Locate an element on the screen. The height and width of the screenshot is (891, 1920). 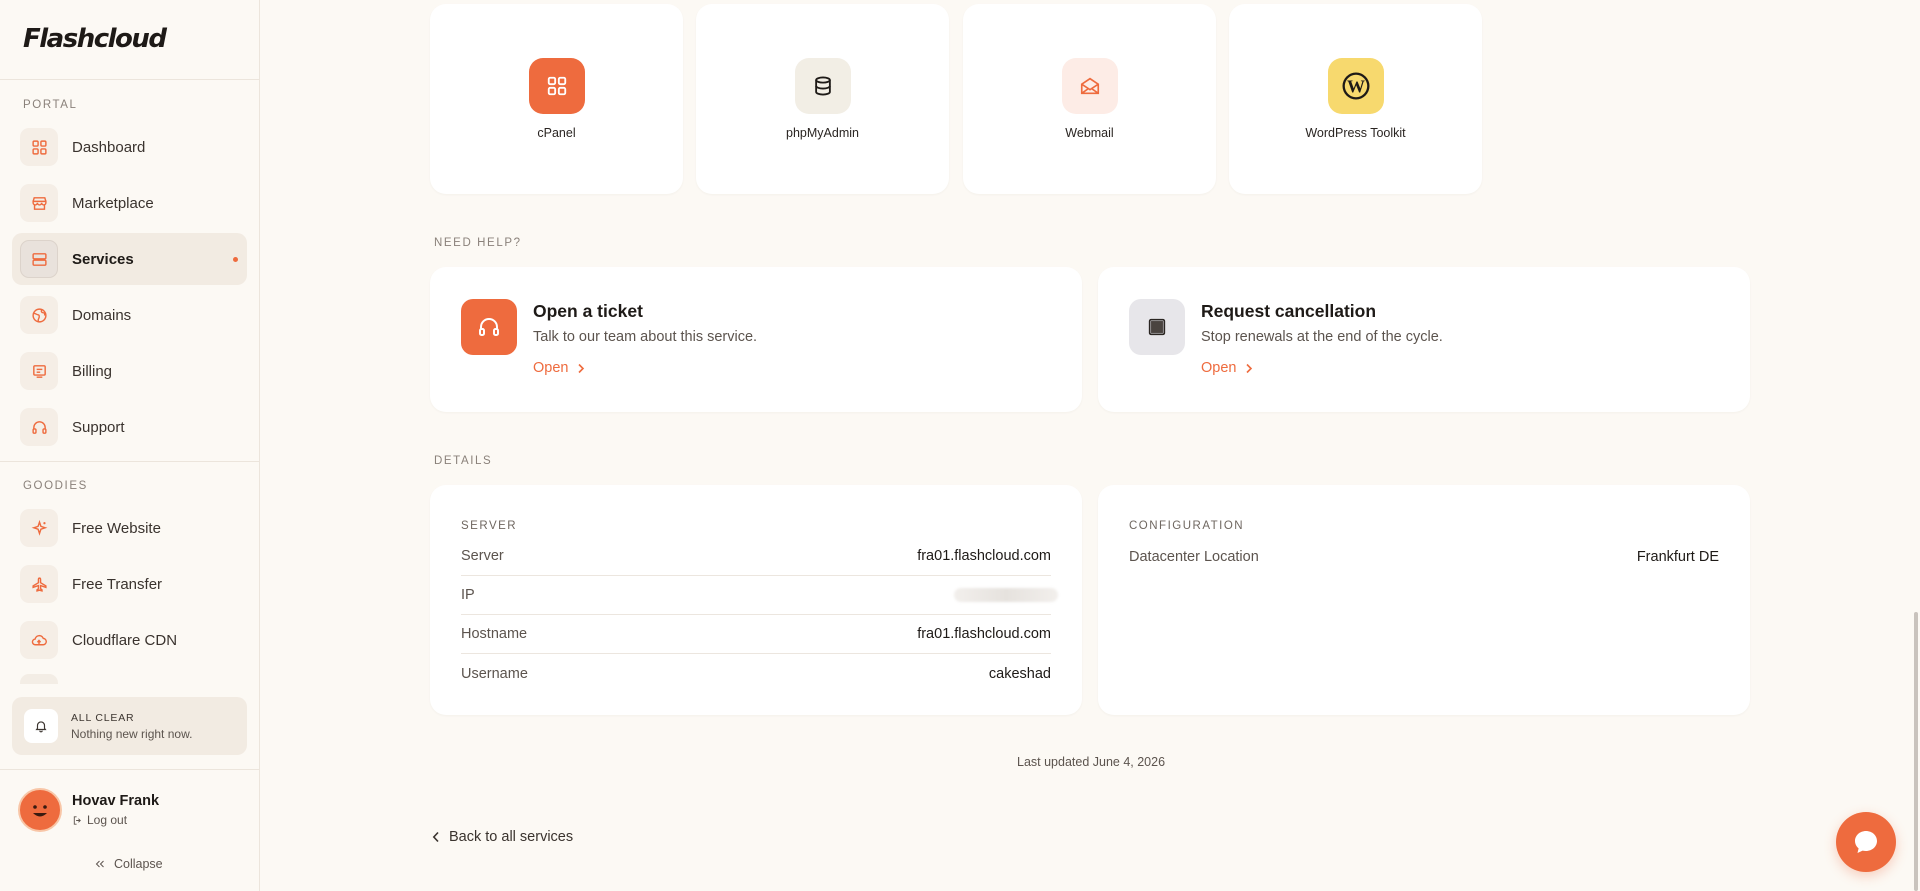
details-label: DETAILS is located at coordinates (463, 461).